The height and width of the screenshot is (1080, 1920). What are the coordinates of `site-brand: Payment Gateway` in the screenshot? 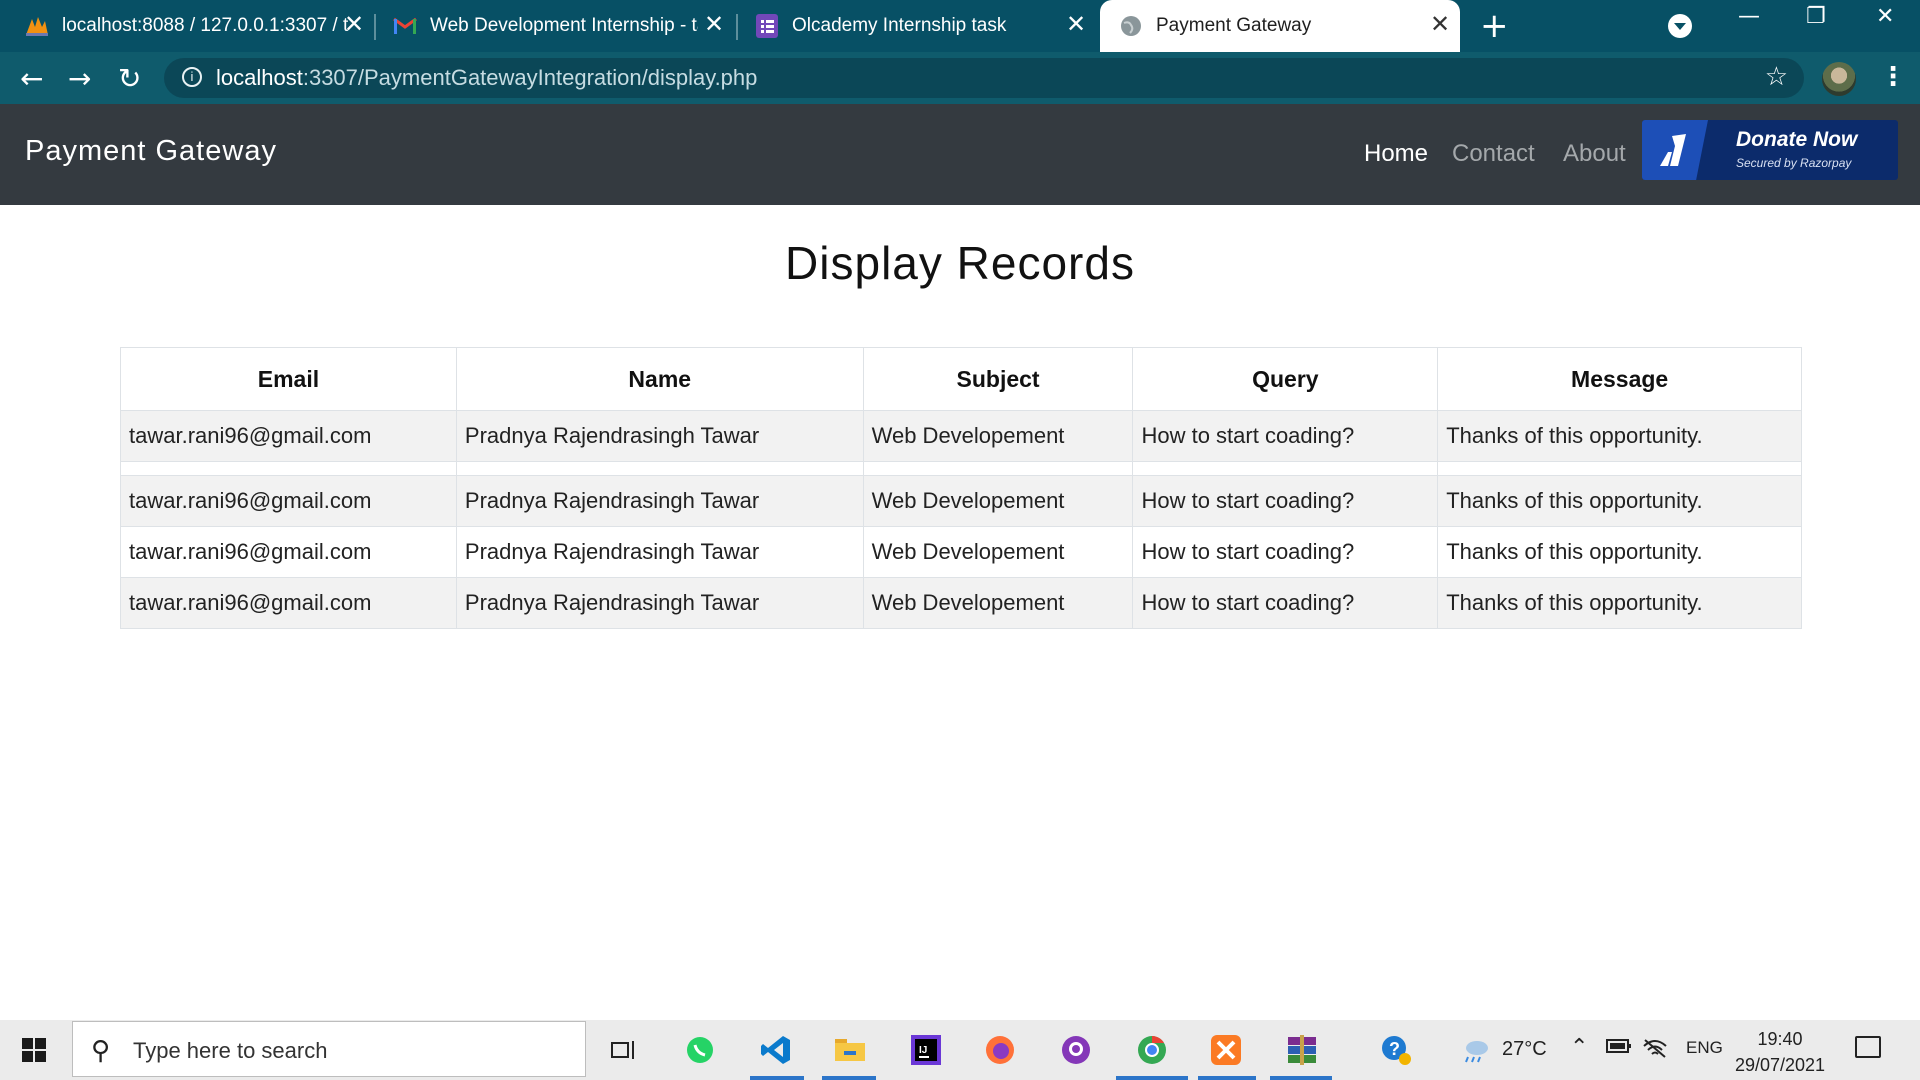 It's located at (151, 151).